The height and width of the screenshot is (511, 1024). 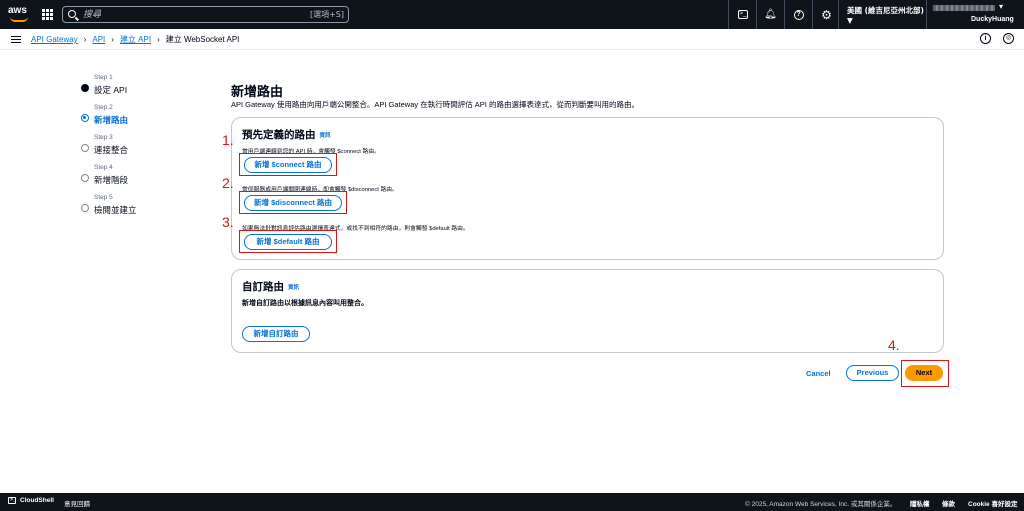 I want to click on cloudshell-link: >_ CloudShell, so click(x=31, y=500).